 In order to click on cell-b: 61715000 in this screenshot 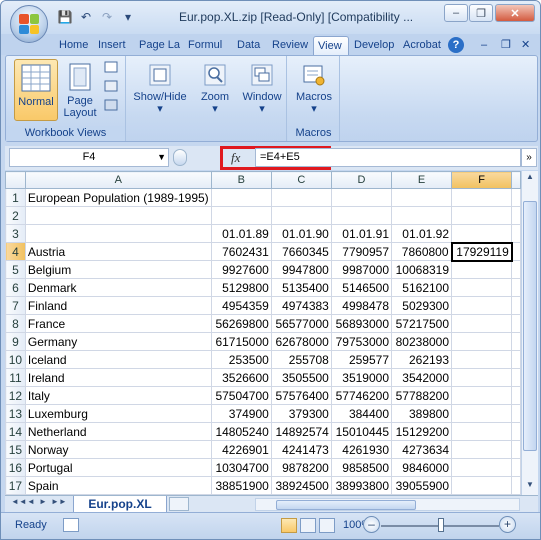, I will do `click(241, 341)`.